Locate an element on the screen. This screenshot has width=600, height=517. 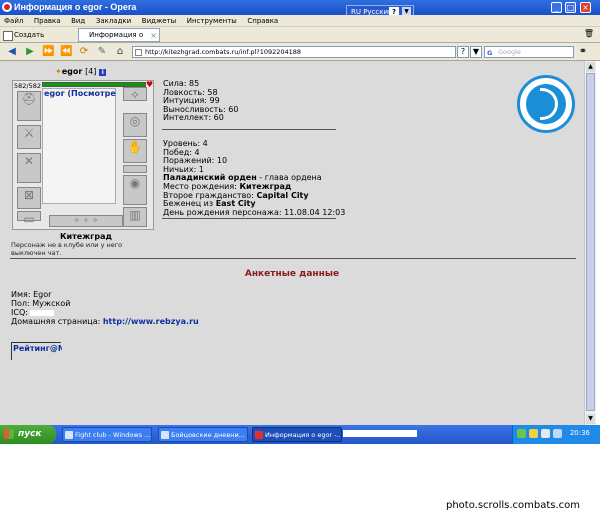
character-link: egor (Посмотре is located at coordinates (80, 93).